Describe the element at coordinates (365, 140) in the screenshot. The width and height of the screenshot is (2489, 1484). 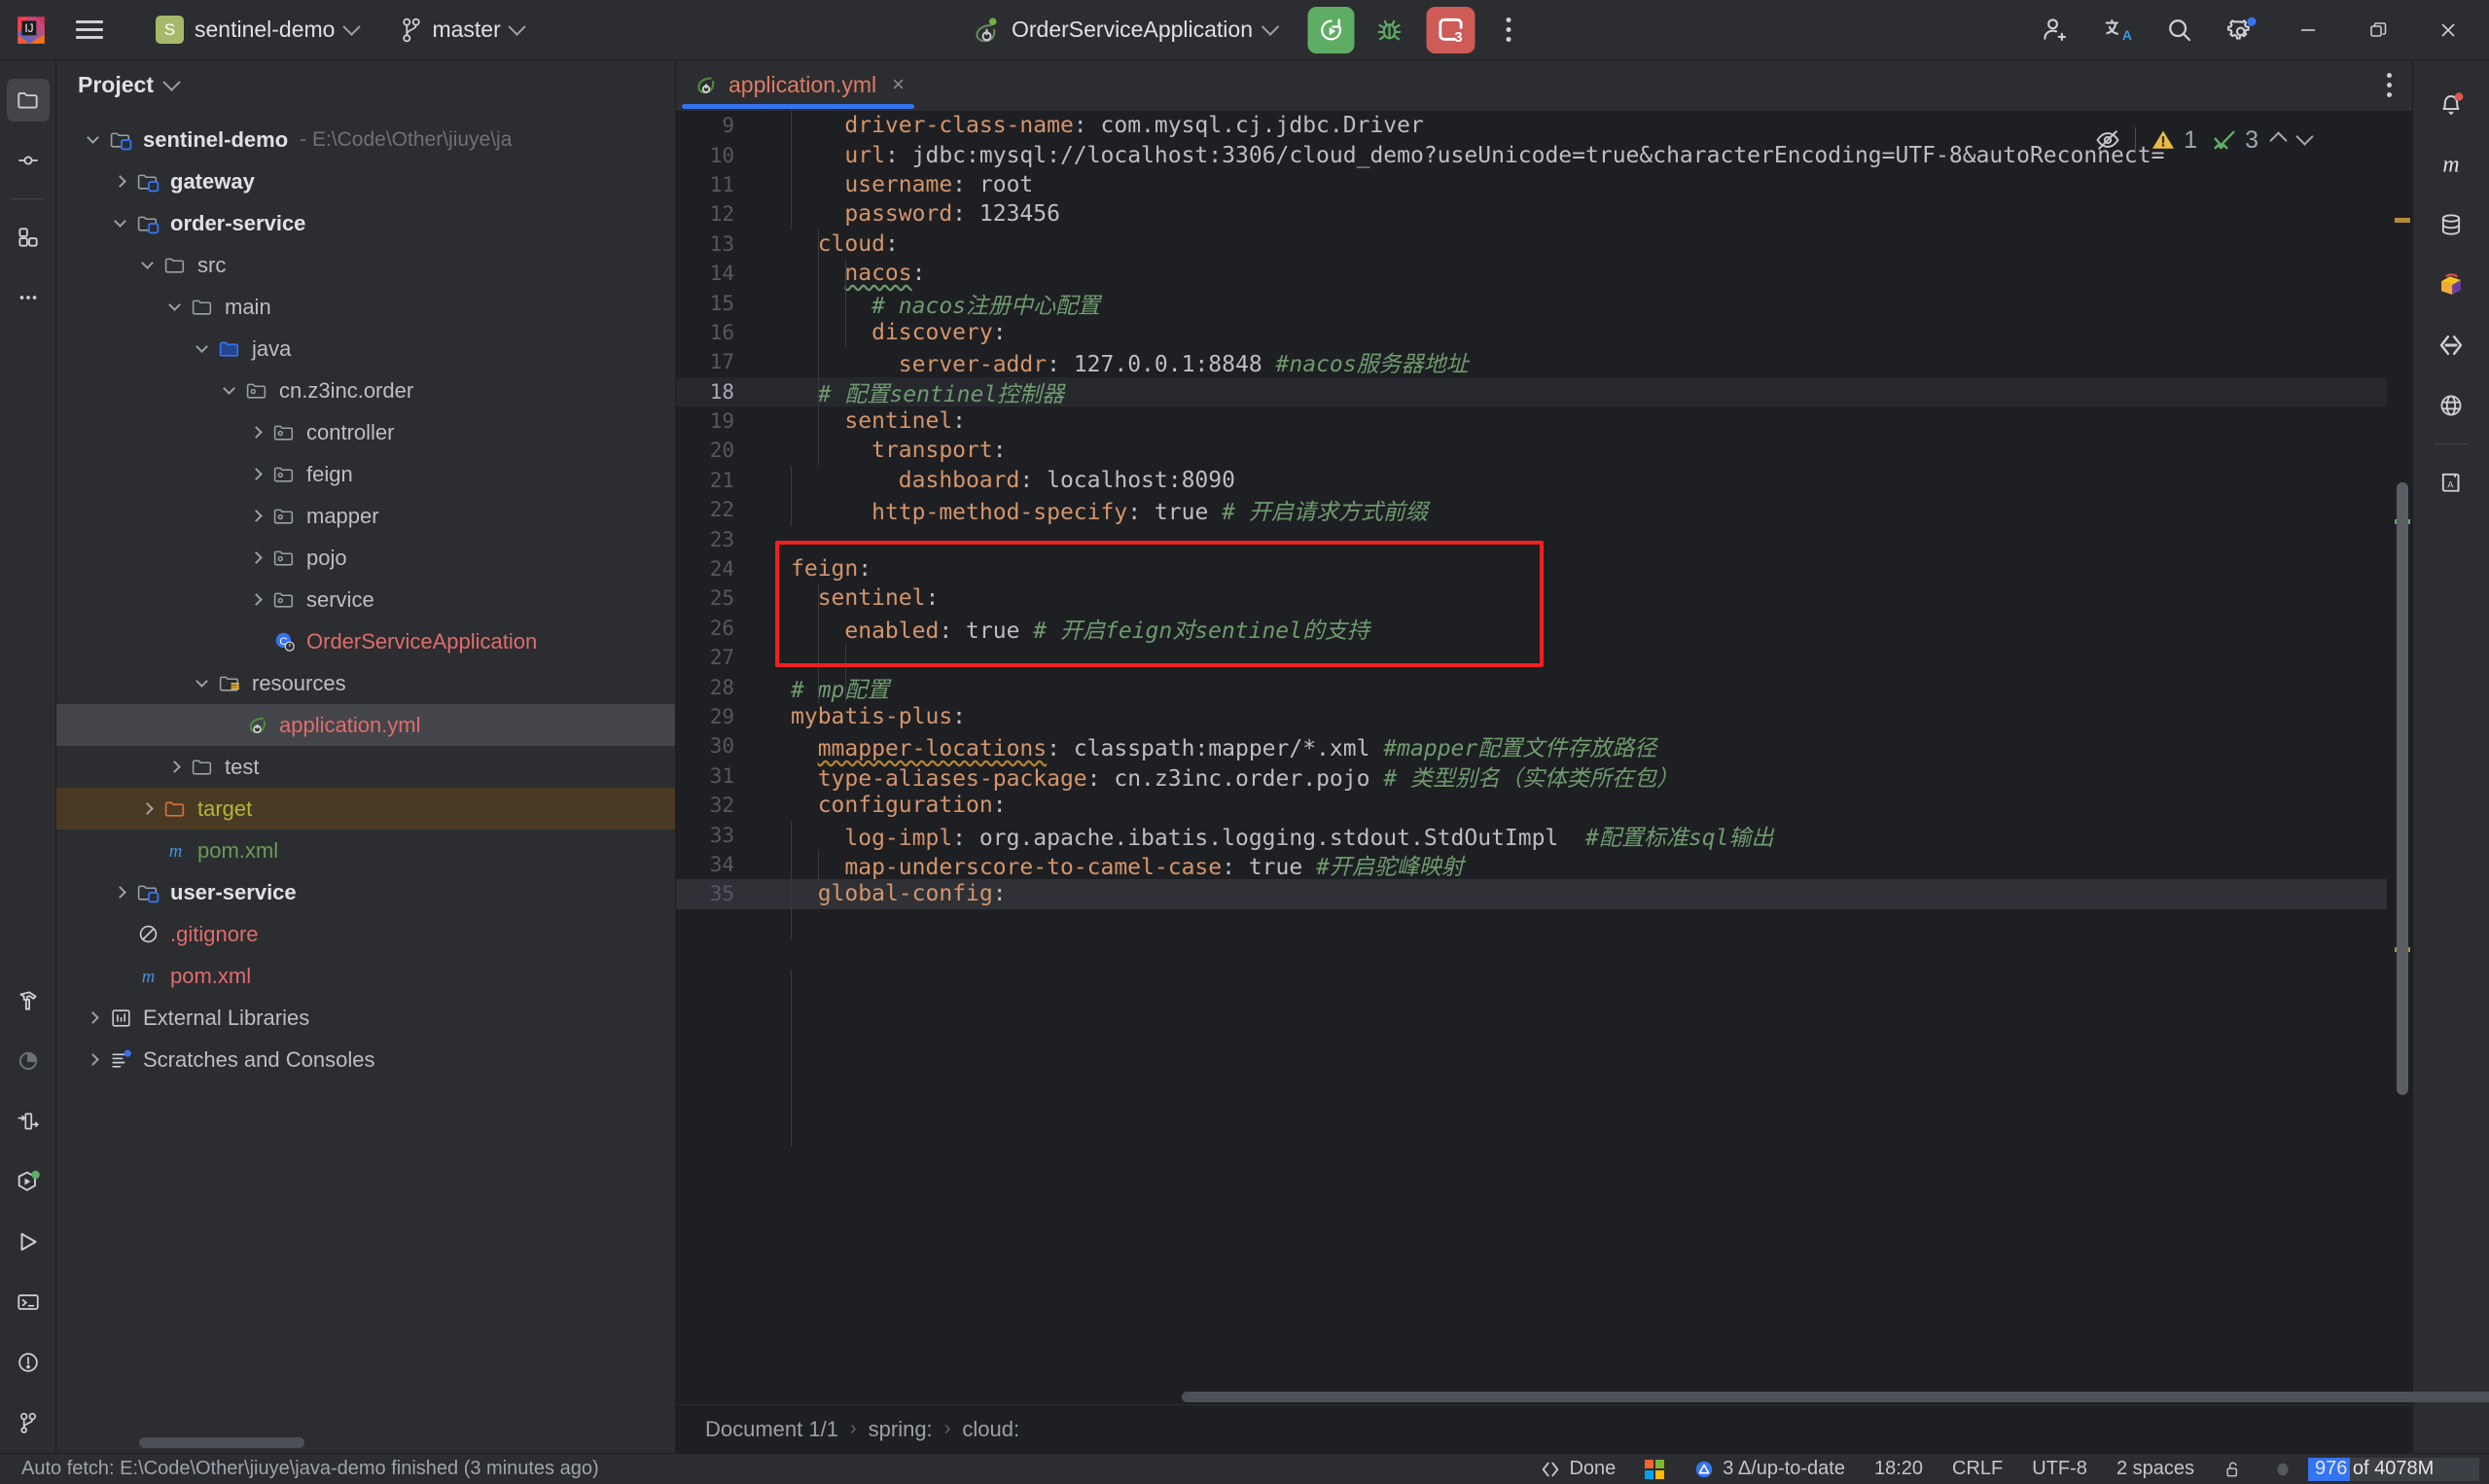
I see `tree-item-sentinel-demo: sentinel-demo - E:\Code\Other\jiuye\ja` at that location.